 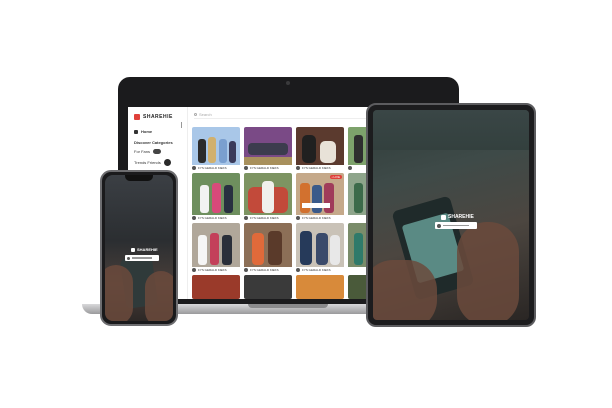 I want to click on live-badge: • LIVE, so click(x=335, y=177).